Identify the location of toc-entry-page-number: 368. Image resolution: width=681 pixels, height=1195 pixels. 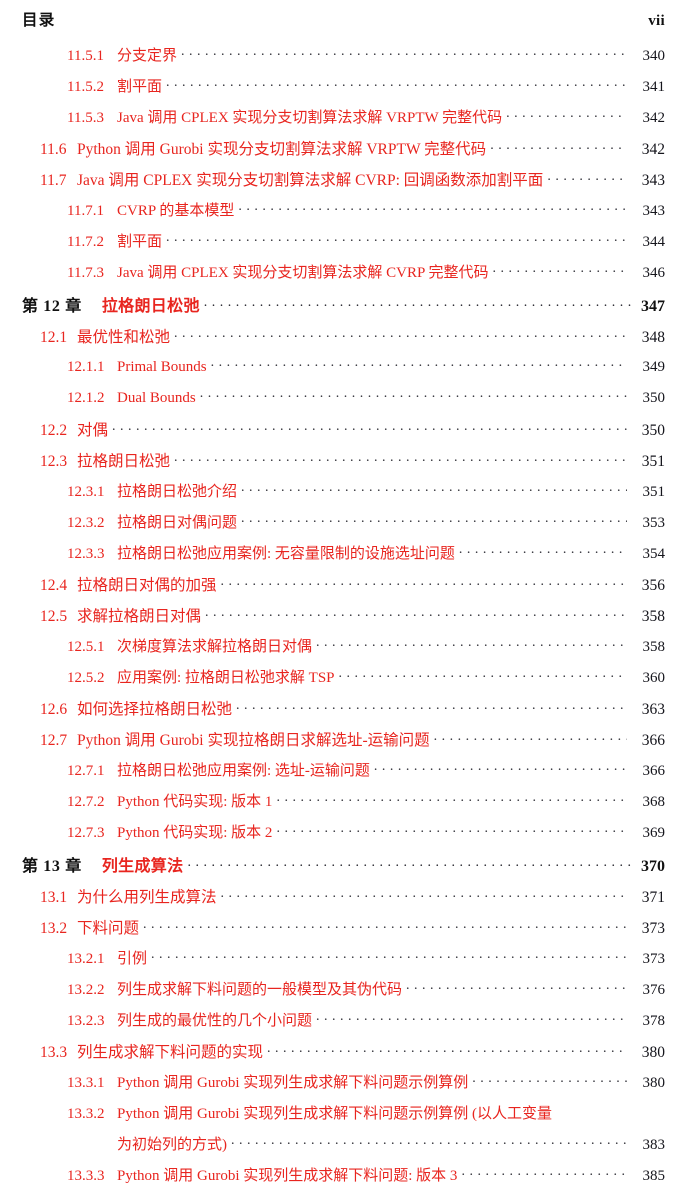
(654, 802).